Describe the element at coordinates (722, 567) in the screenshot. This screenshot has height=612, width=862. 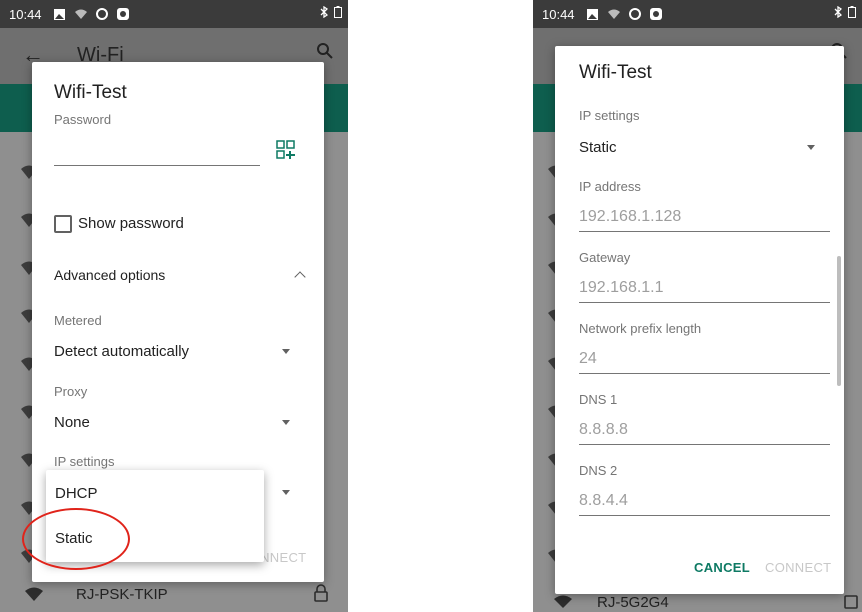
I see `cancel-button: CANCEL` at that location.